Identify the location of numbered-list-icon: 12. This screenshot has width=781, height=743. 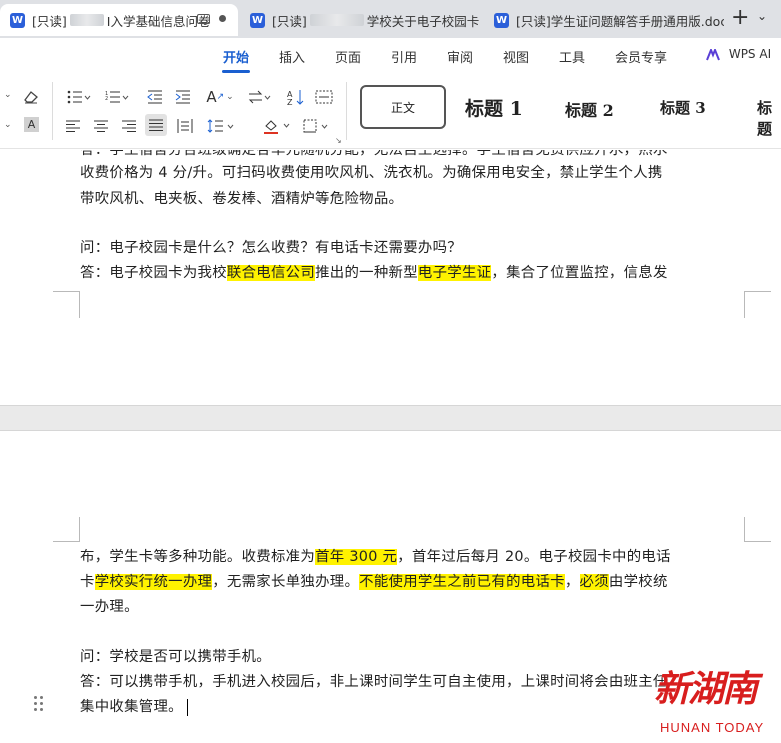
(117, 97).